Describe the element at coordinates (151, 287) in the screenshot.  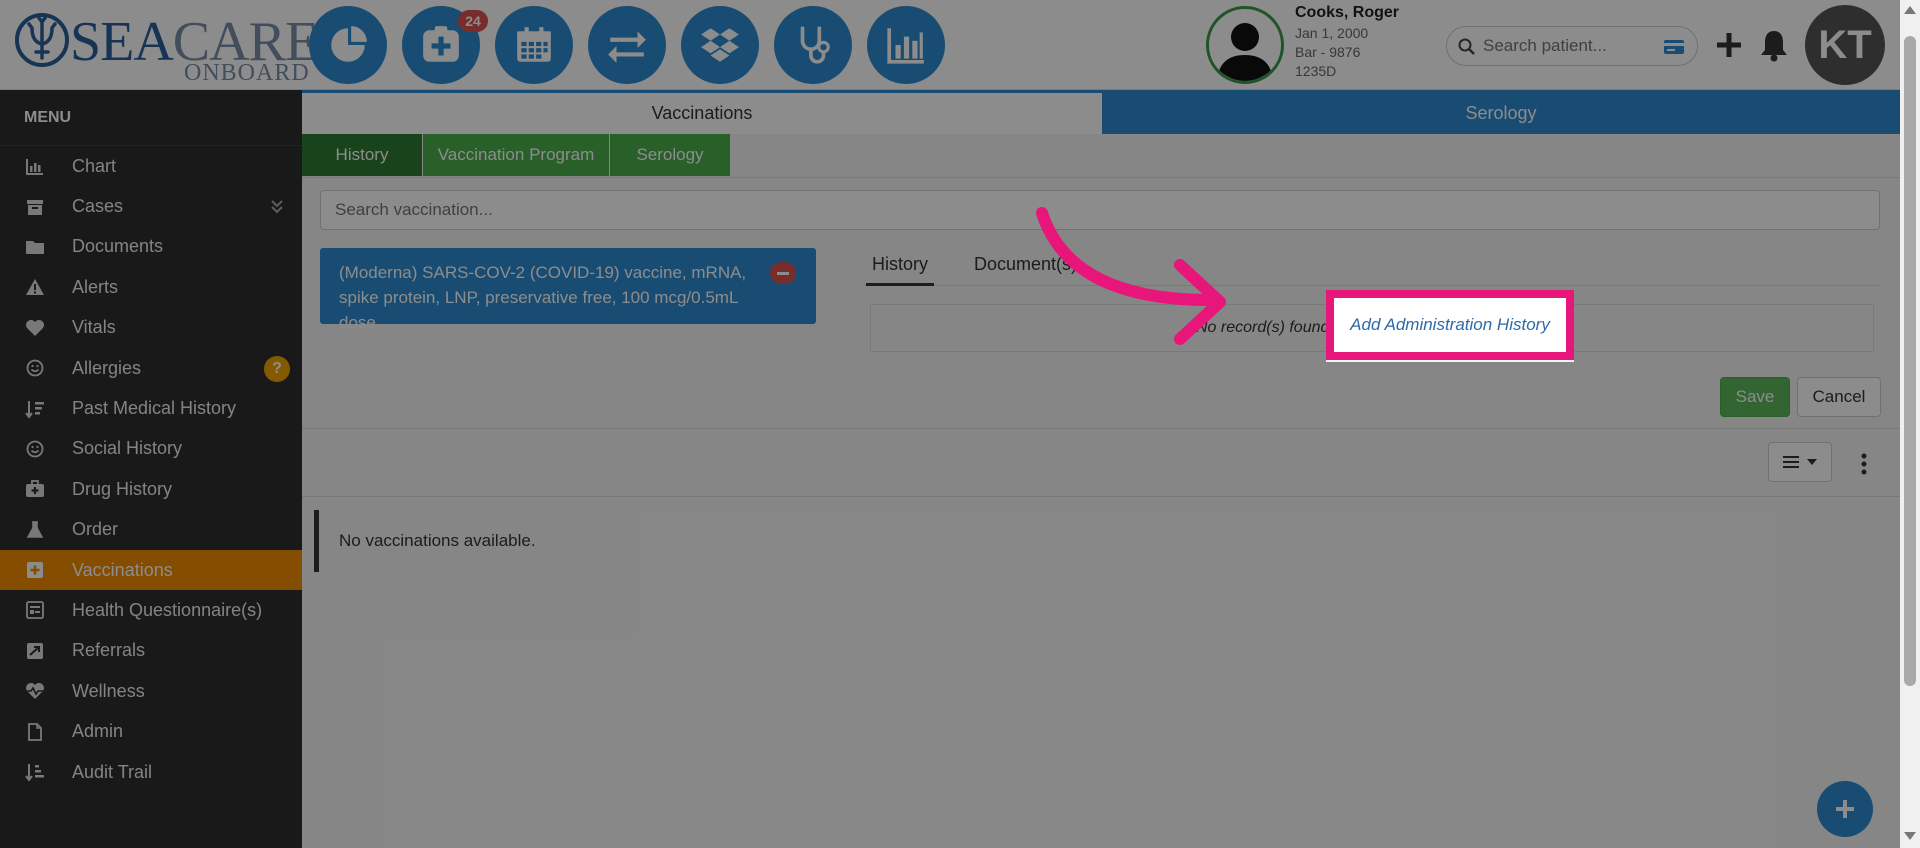
I see `sidebar-item-alerts: Alerts` at that location.